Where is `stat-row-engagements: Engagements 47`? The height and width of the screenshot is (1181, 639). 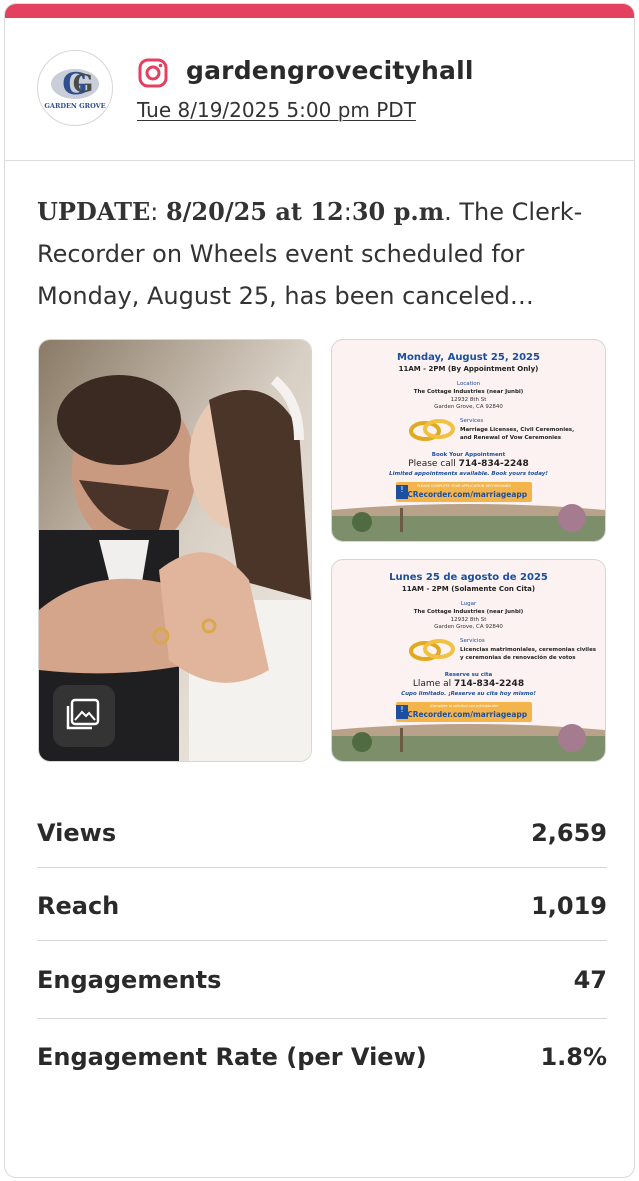 stat-row-engagements: Engagements 47 is located at coordinates (322, 980).